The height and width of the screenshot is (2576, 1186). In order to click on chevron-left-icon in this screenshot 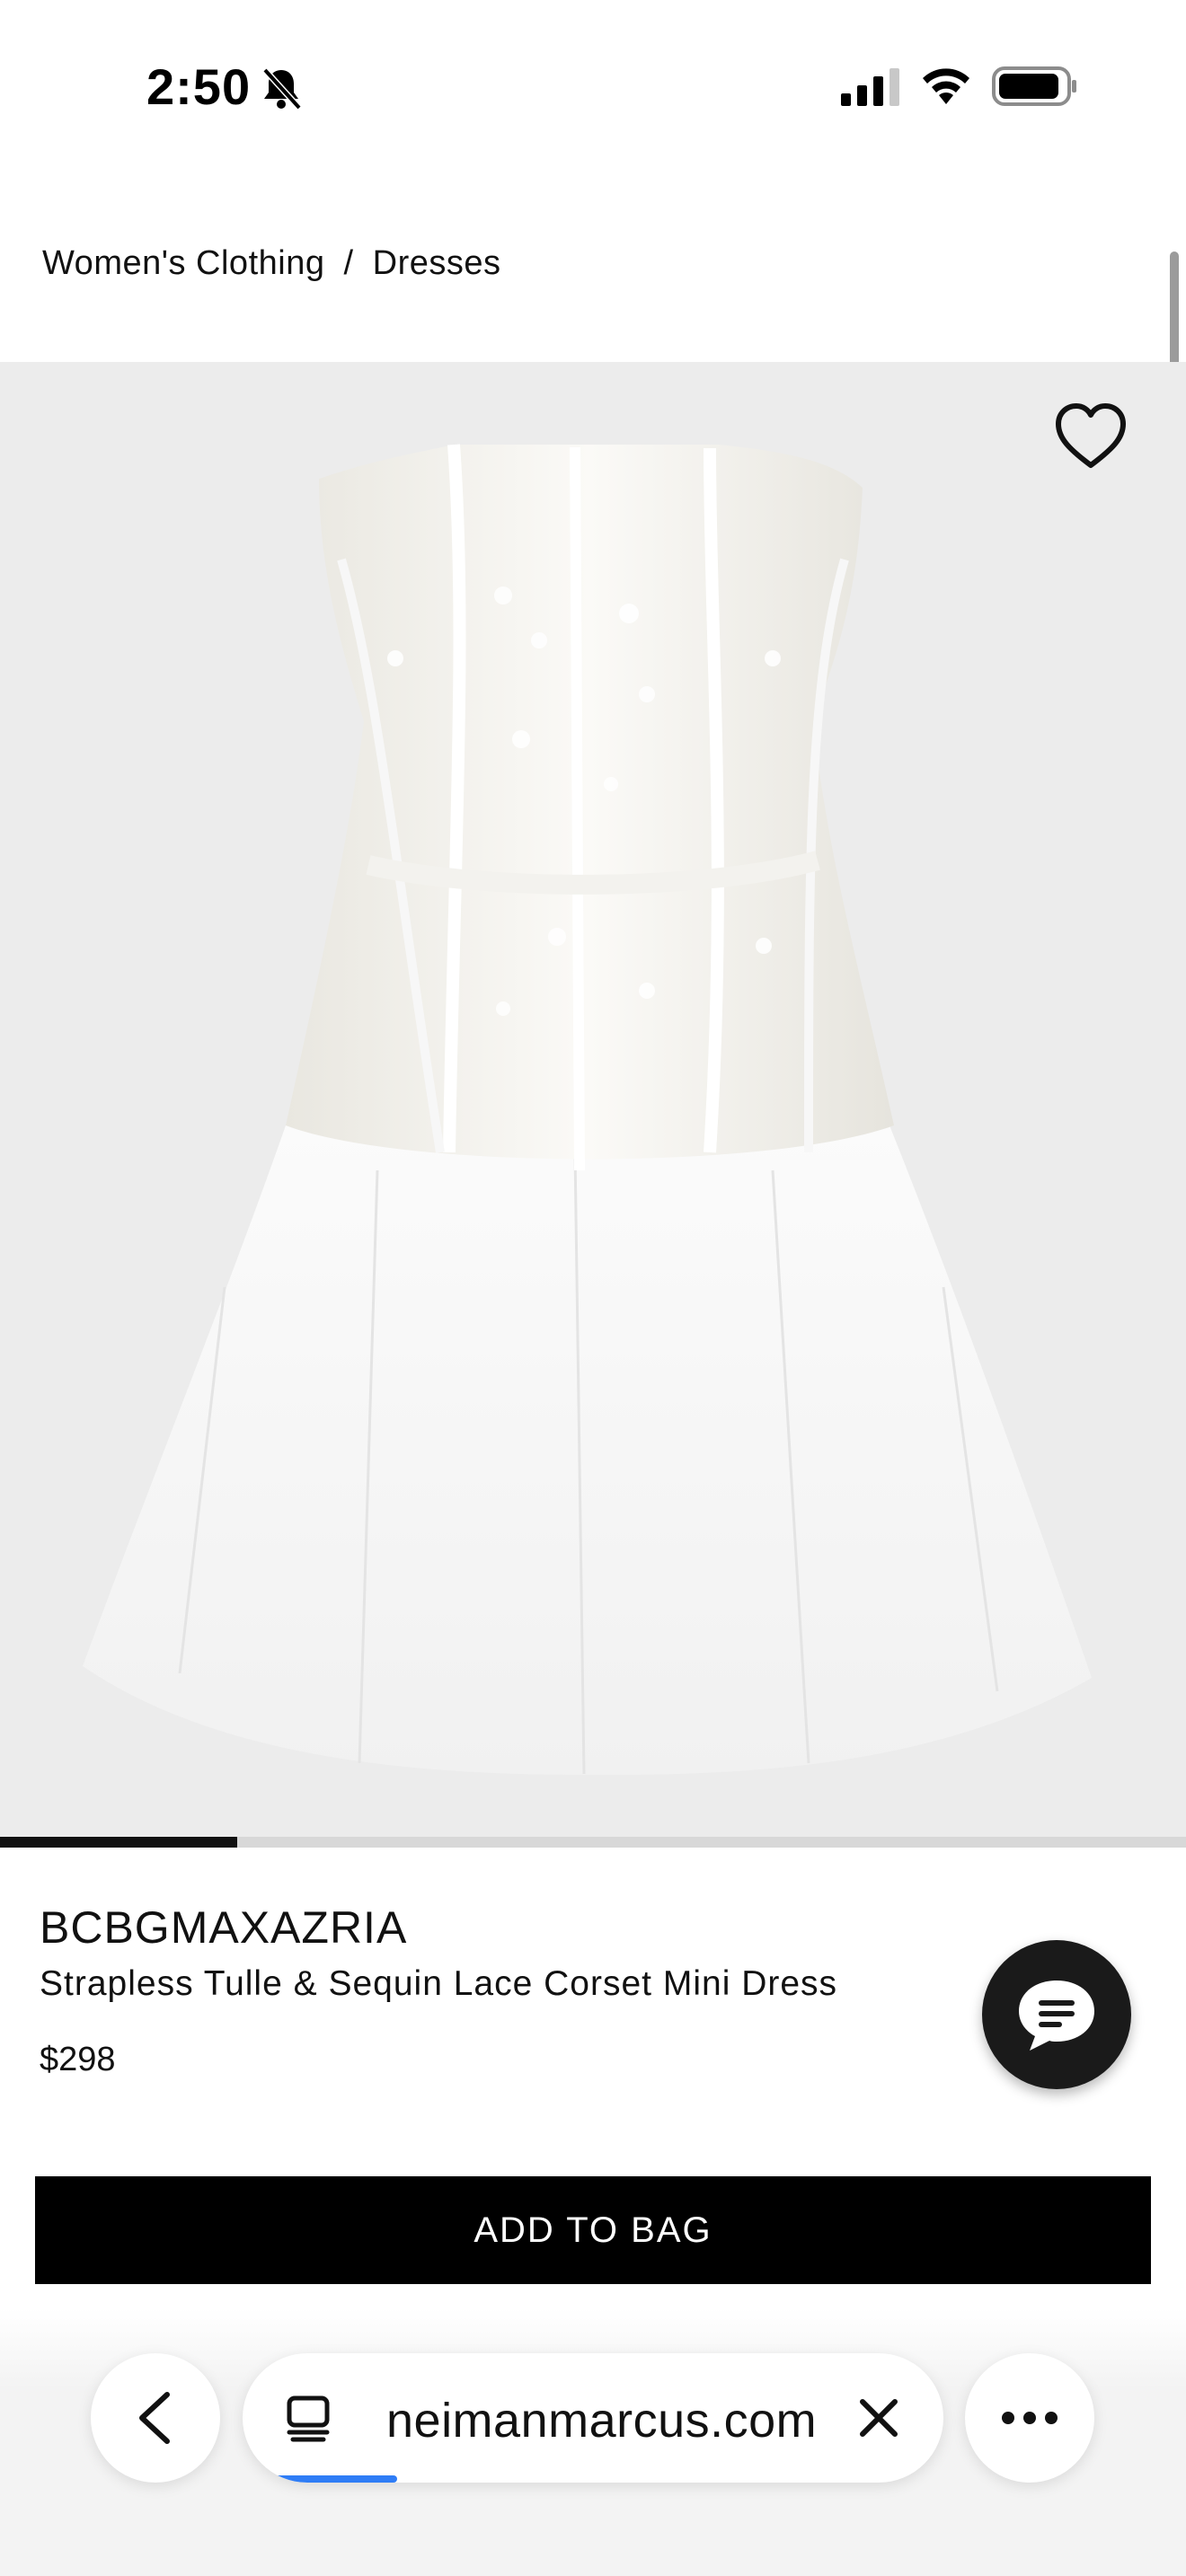, I will do `click(154, 2418)`.